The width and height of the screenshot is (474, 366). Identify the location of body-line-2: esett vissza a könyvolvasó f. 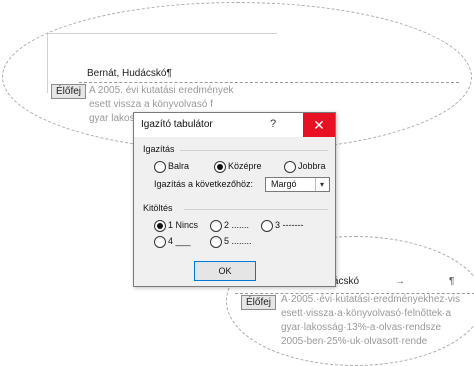
(151, 104).